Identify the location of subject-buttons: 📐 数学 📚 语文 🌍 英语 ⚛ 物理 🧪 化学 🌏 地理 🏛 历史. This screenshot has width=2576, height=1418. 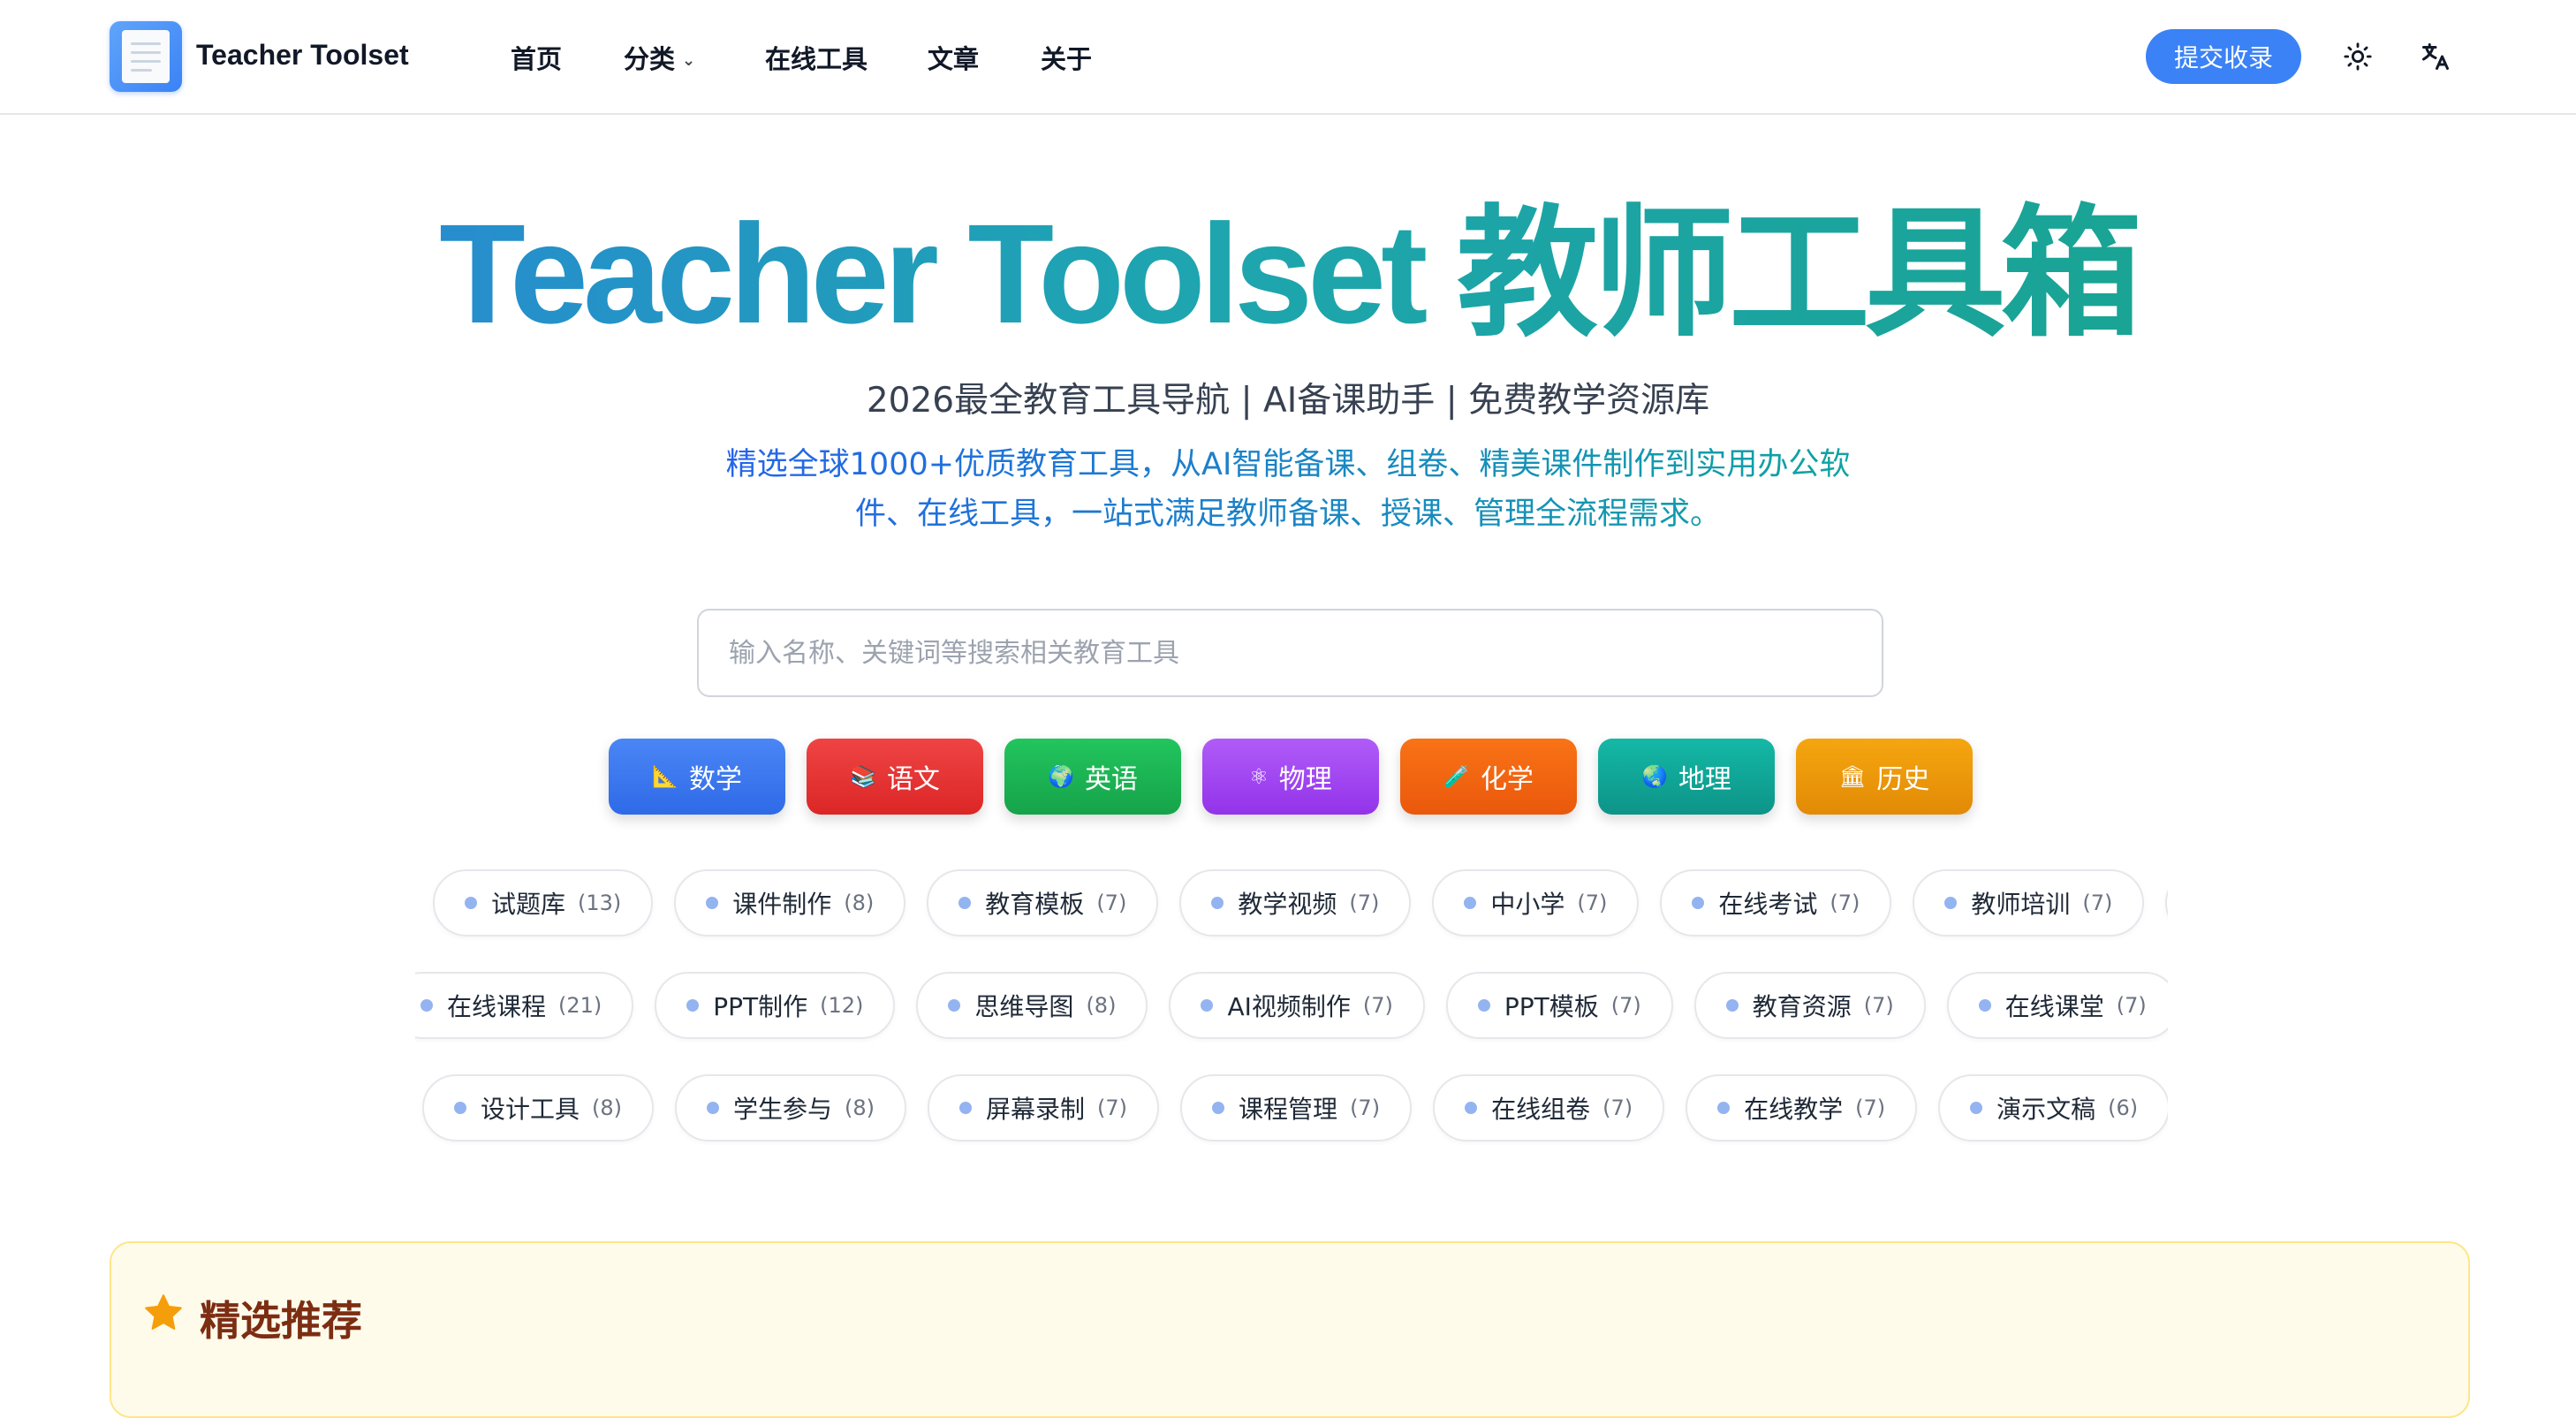
(1291, 777).